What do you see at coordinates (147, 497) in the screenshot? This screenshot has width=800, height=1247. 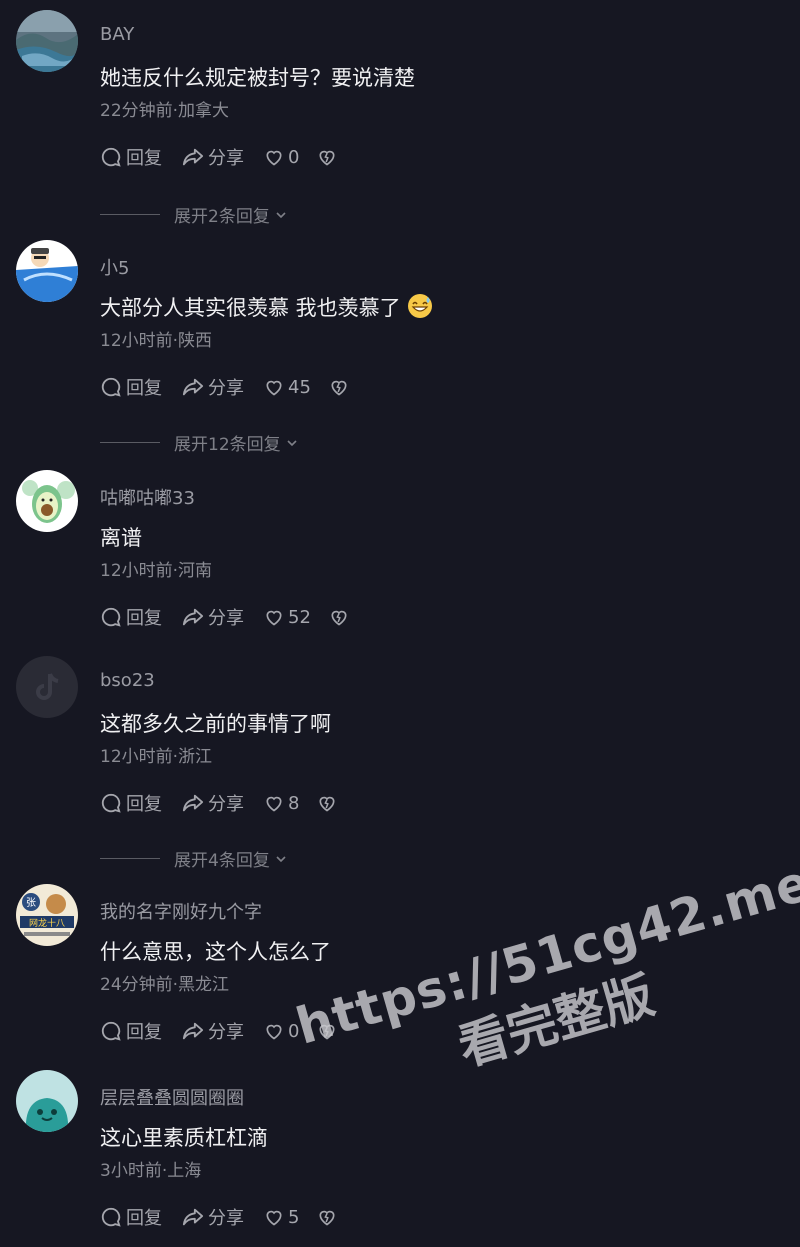 I see `username: 咕嘟咕嘟33` at bounding box center [147, 497].